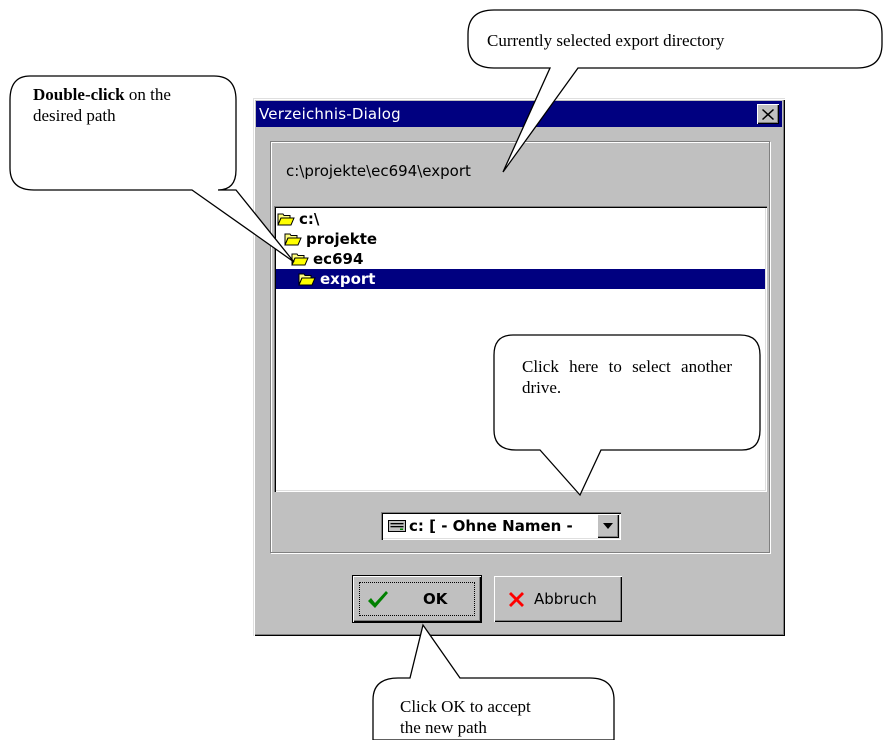  Describe the element at coordinates (378, 599) in the screenshot. I see `checkmark-icon` at that location.